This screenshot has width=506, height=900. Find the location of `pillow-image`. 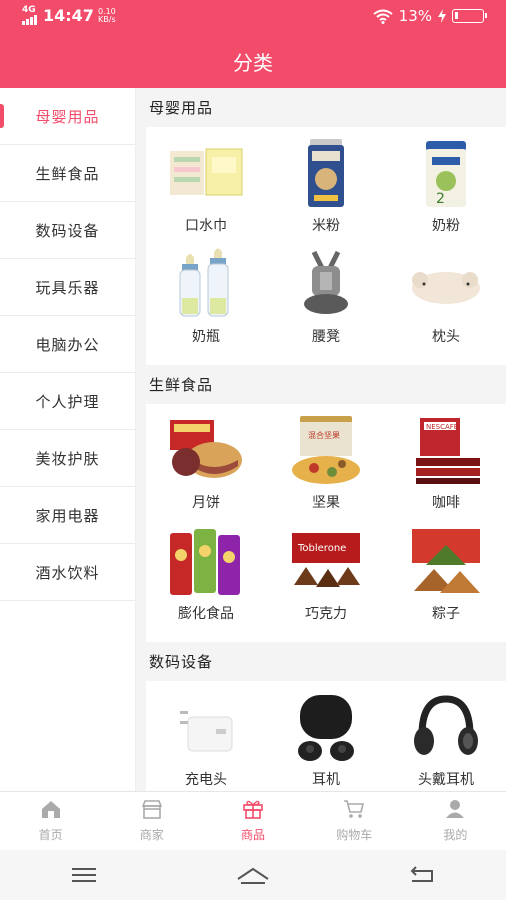

pillow-image is located at coordinates (446, 284).